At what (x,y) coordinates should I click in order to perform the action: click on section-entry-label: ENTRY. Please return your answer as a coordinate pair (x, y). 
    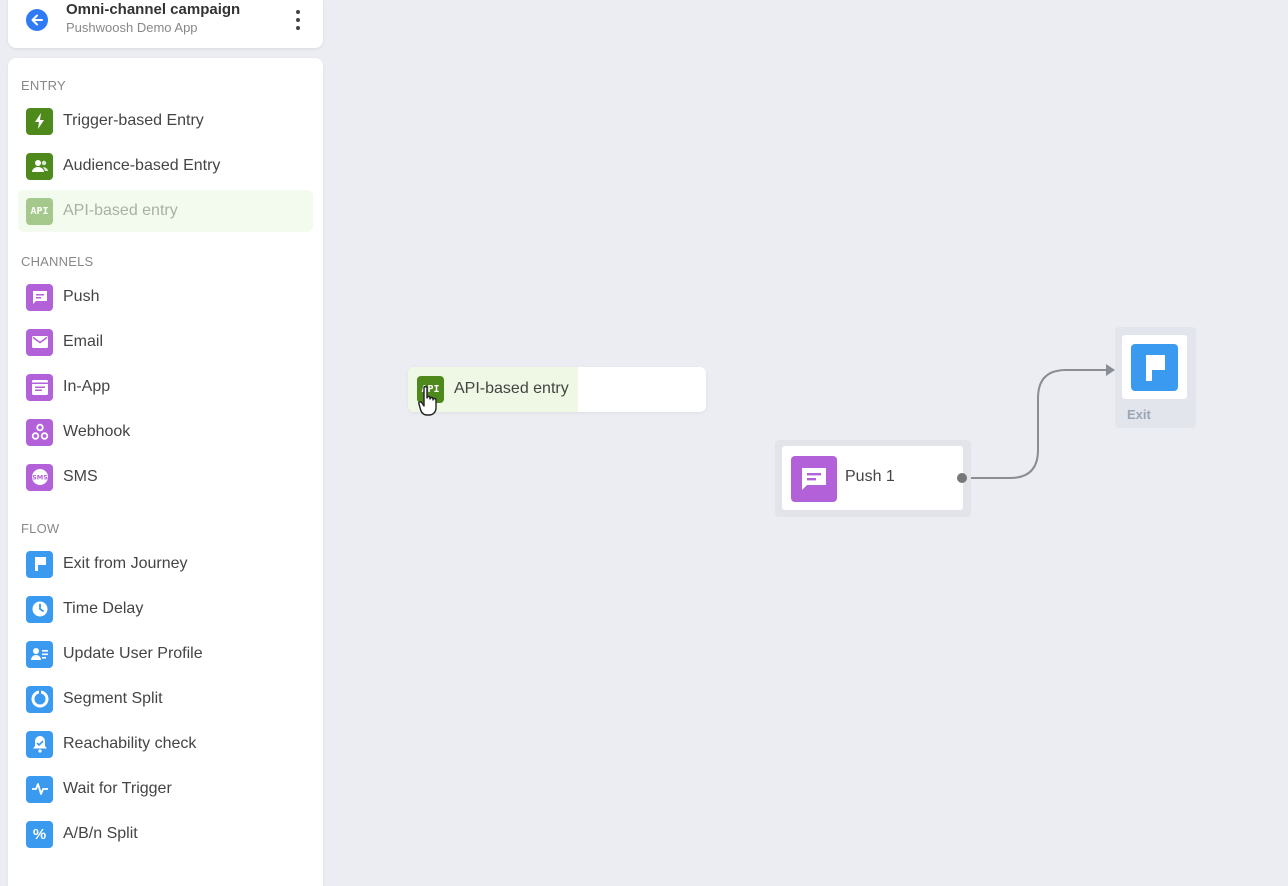
    Looking at the image, I should click on (43, 85).